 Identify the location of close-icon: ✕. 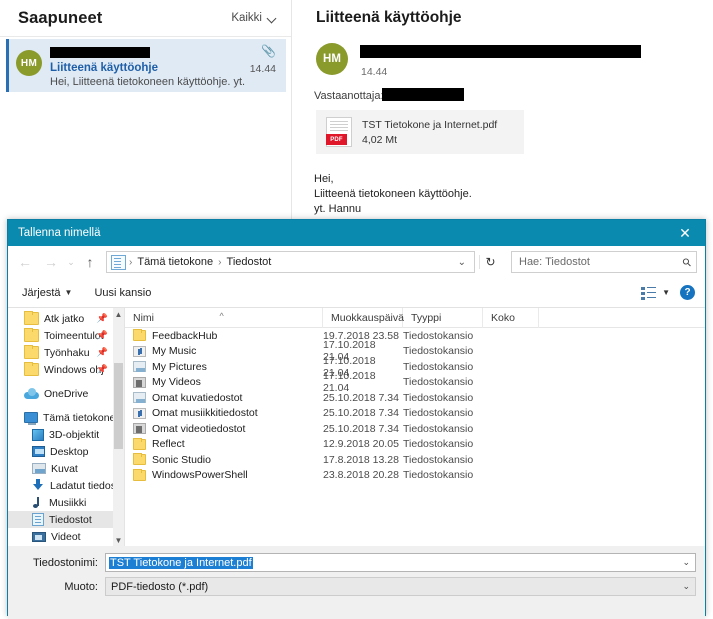
(685, 233).